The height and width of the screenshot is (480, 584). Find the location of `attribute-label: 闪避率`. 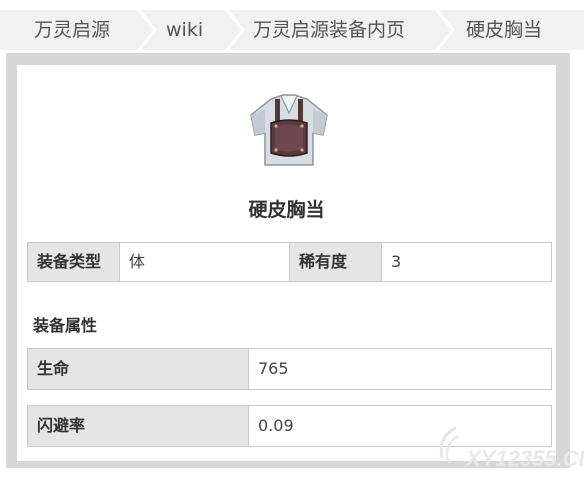

attribute-label: 闪避率 is located at coordinates (138, 426).